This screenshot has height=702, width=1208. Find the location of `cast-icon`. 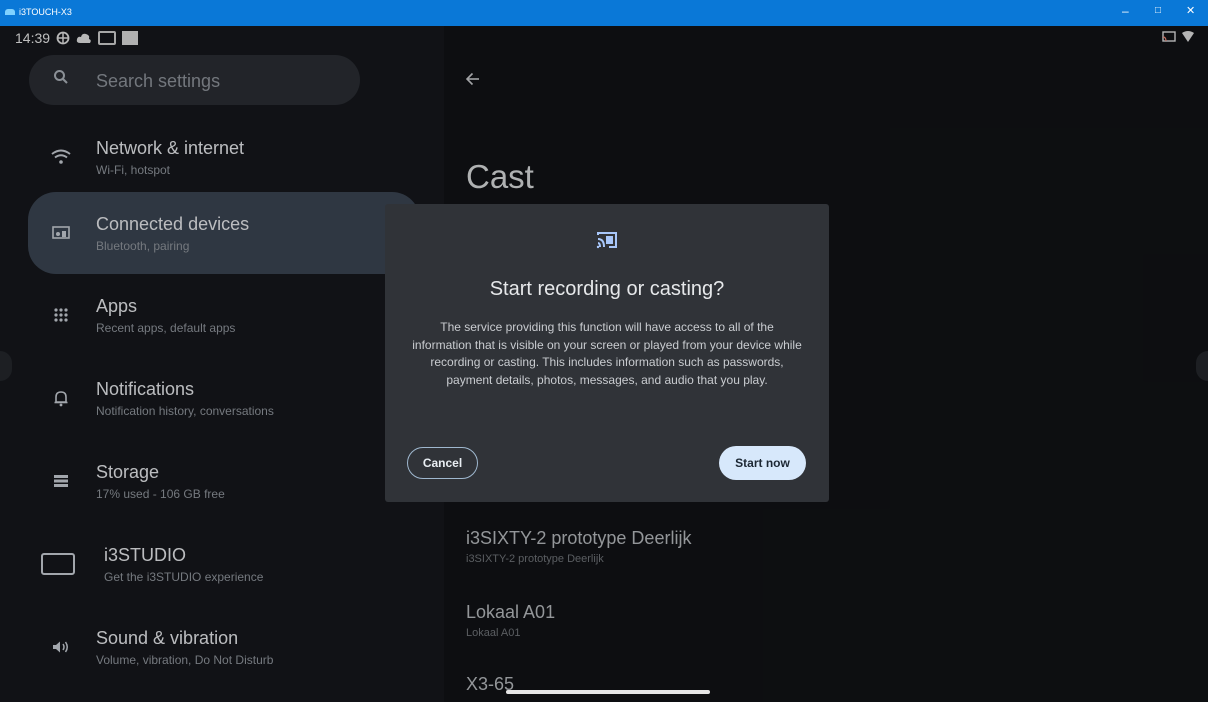

cast-icon is located at coordinates (607, 242).